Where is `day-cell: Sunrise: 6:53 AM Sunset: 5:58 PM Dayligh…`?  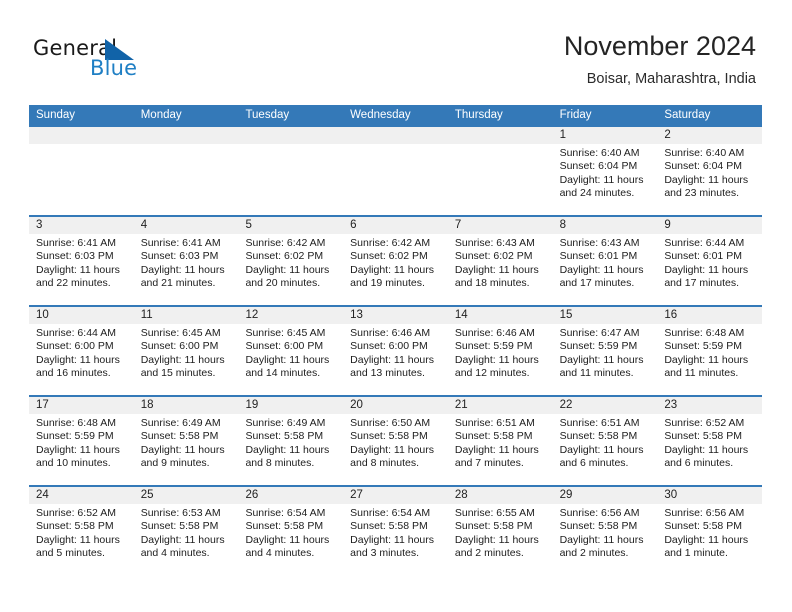
day-cell: Sunrise: 6:53 AM Sunset: 5:58 PM Dayligh… is located at coordinates (186, 539).